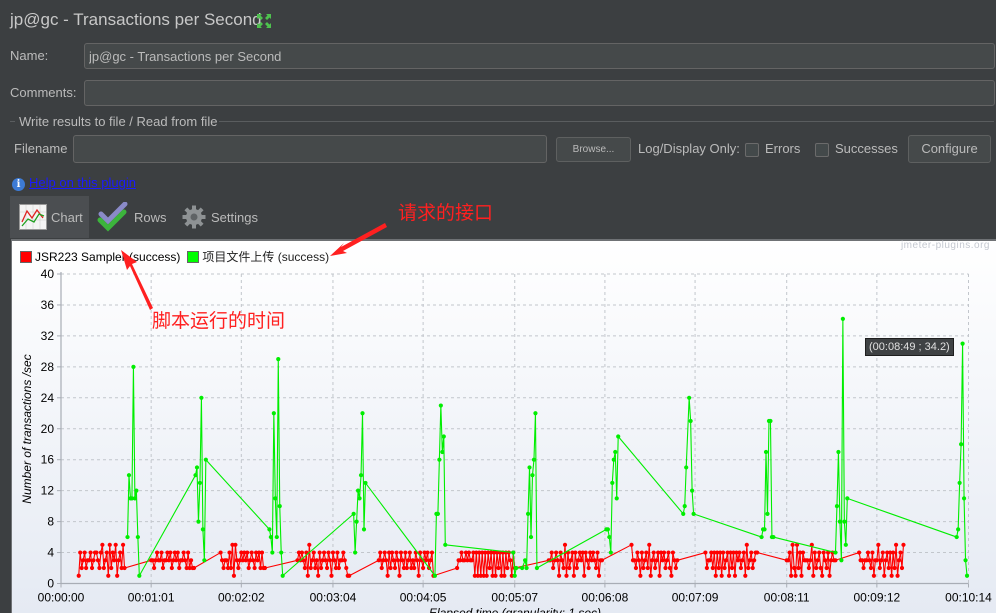 This screenshot has height=613, width=996. I want to click on y-tick-label: 20, so click(48, 429).